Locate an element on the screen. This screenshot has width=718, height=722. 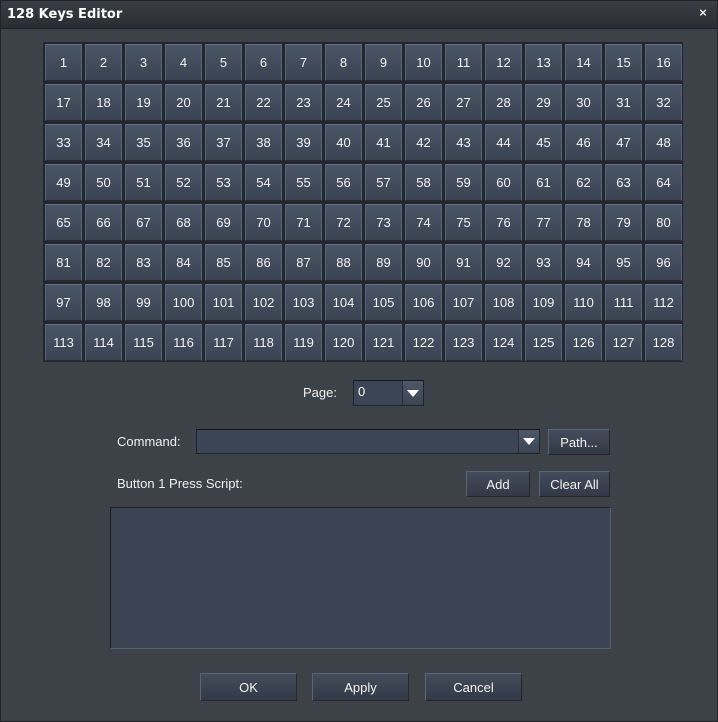
key-button: 67 is located at coordinates (143, 222).